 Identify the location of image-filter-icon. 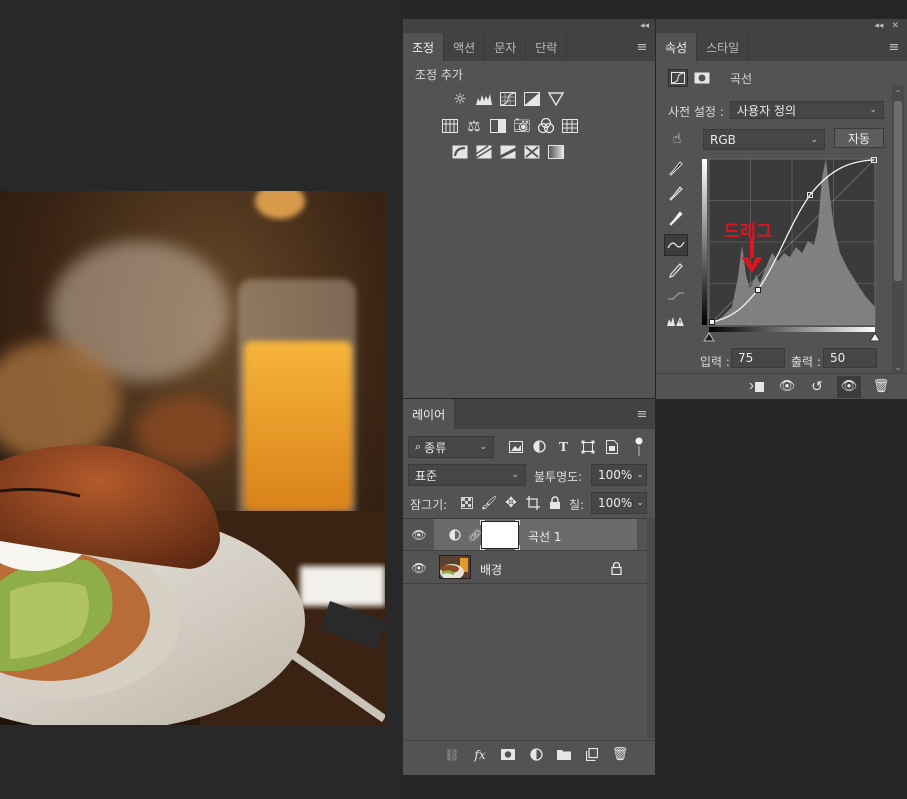
(515, 446).